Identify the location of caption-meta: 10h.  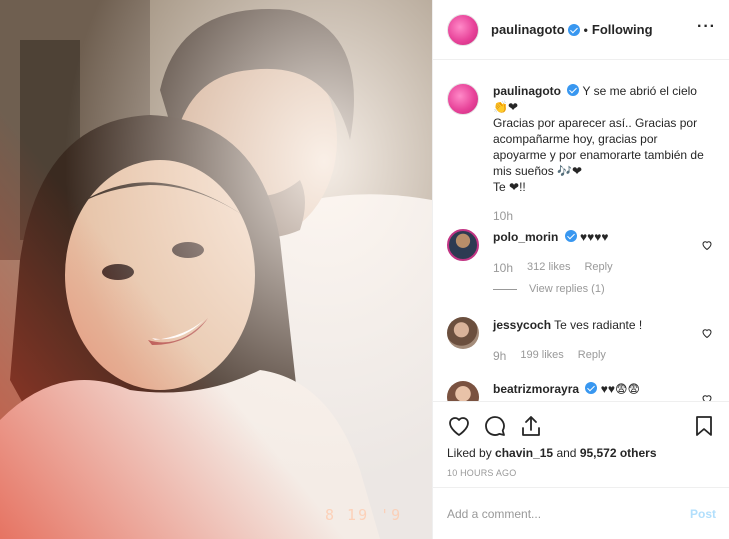
(503, 216).